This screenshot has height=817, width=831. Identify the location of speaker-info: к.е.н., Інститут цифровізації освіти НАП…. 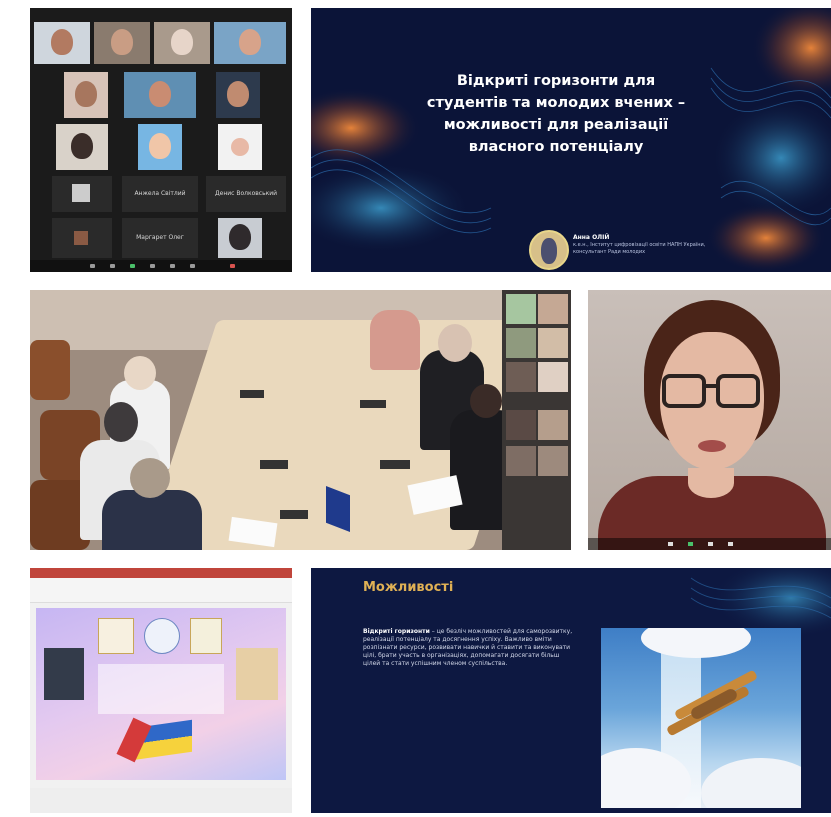
(639, 248).